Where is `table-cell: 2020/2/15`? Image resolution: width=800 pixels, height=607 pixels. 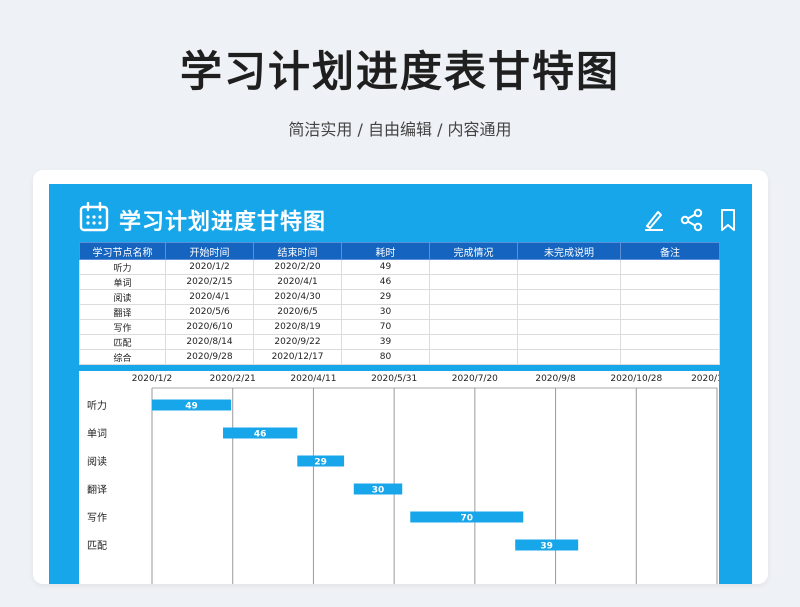 table-cell: 2020/2/15 is located at coordinates (209, 282).